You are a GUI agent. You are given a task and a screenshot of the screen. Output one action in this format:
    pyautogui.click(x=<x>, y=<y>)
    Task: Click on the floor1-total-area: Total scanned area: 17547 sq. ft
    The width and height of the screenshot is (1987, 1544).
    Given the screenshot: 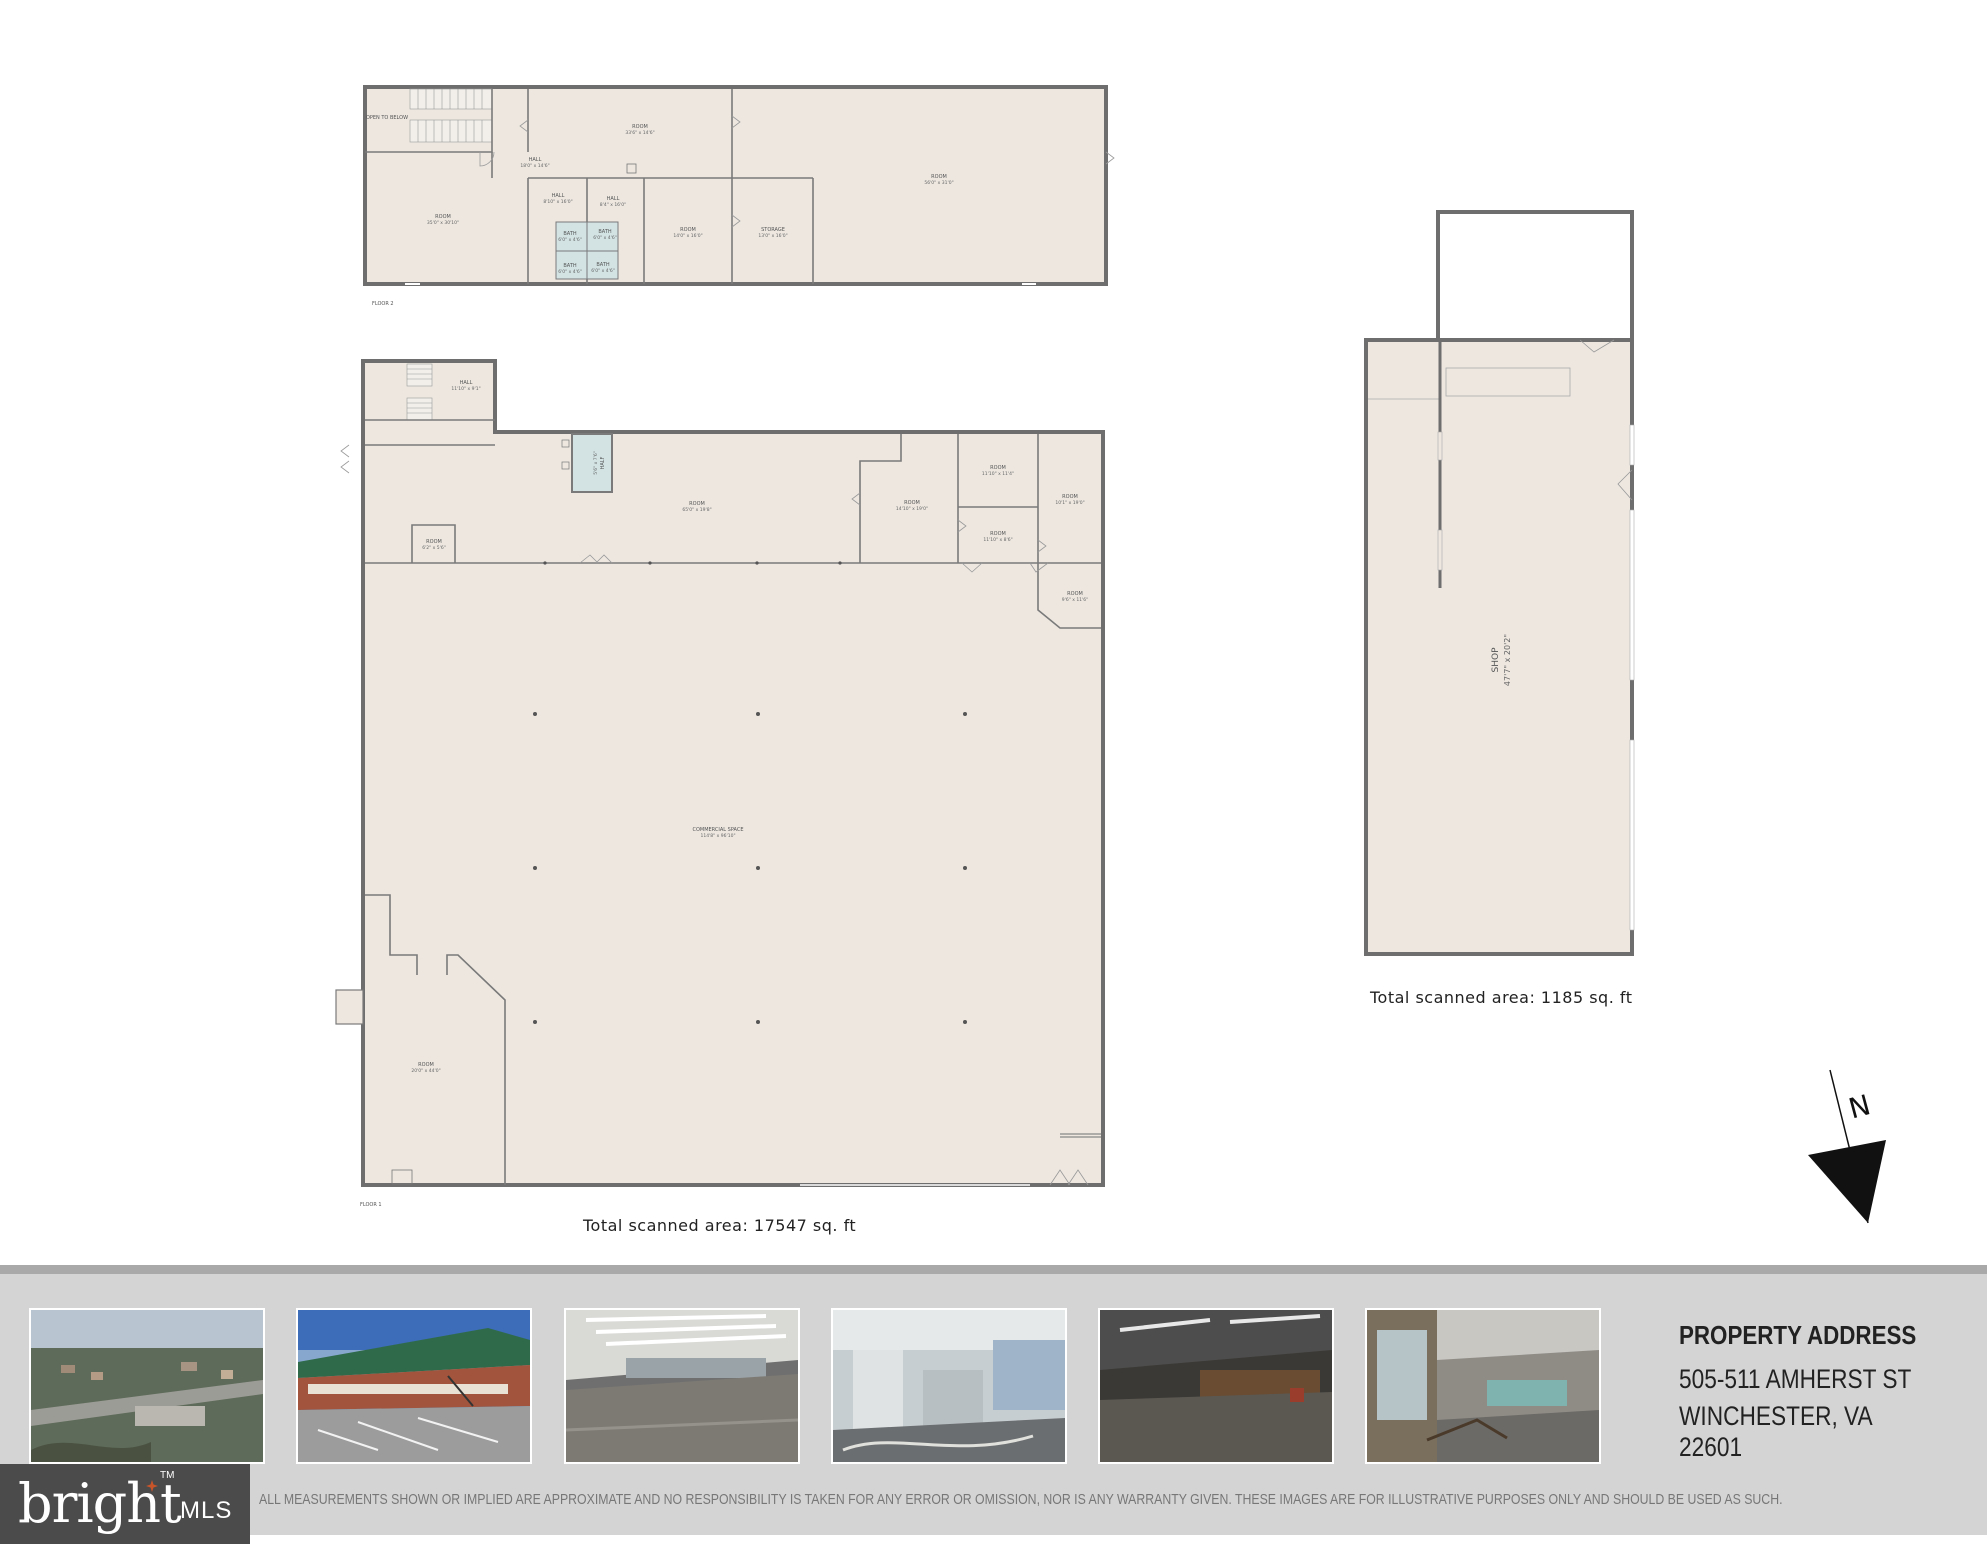 What is the action you would take?
    pyautogui.click(x=720, y=1225)
    